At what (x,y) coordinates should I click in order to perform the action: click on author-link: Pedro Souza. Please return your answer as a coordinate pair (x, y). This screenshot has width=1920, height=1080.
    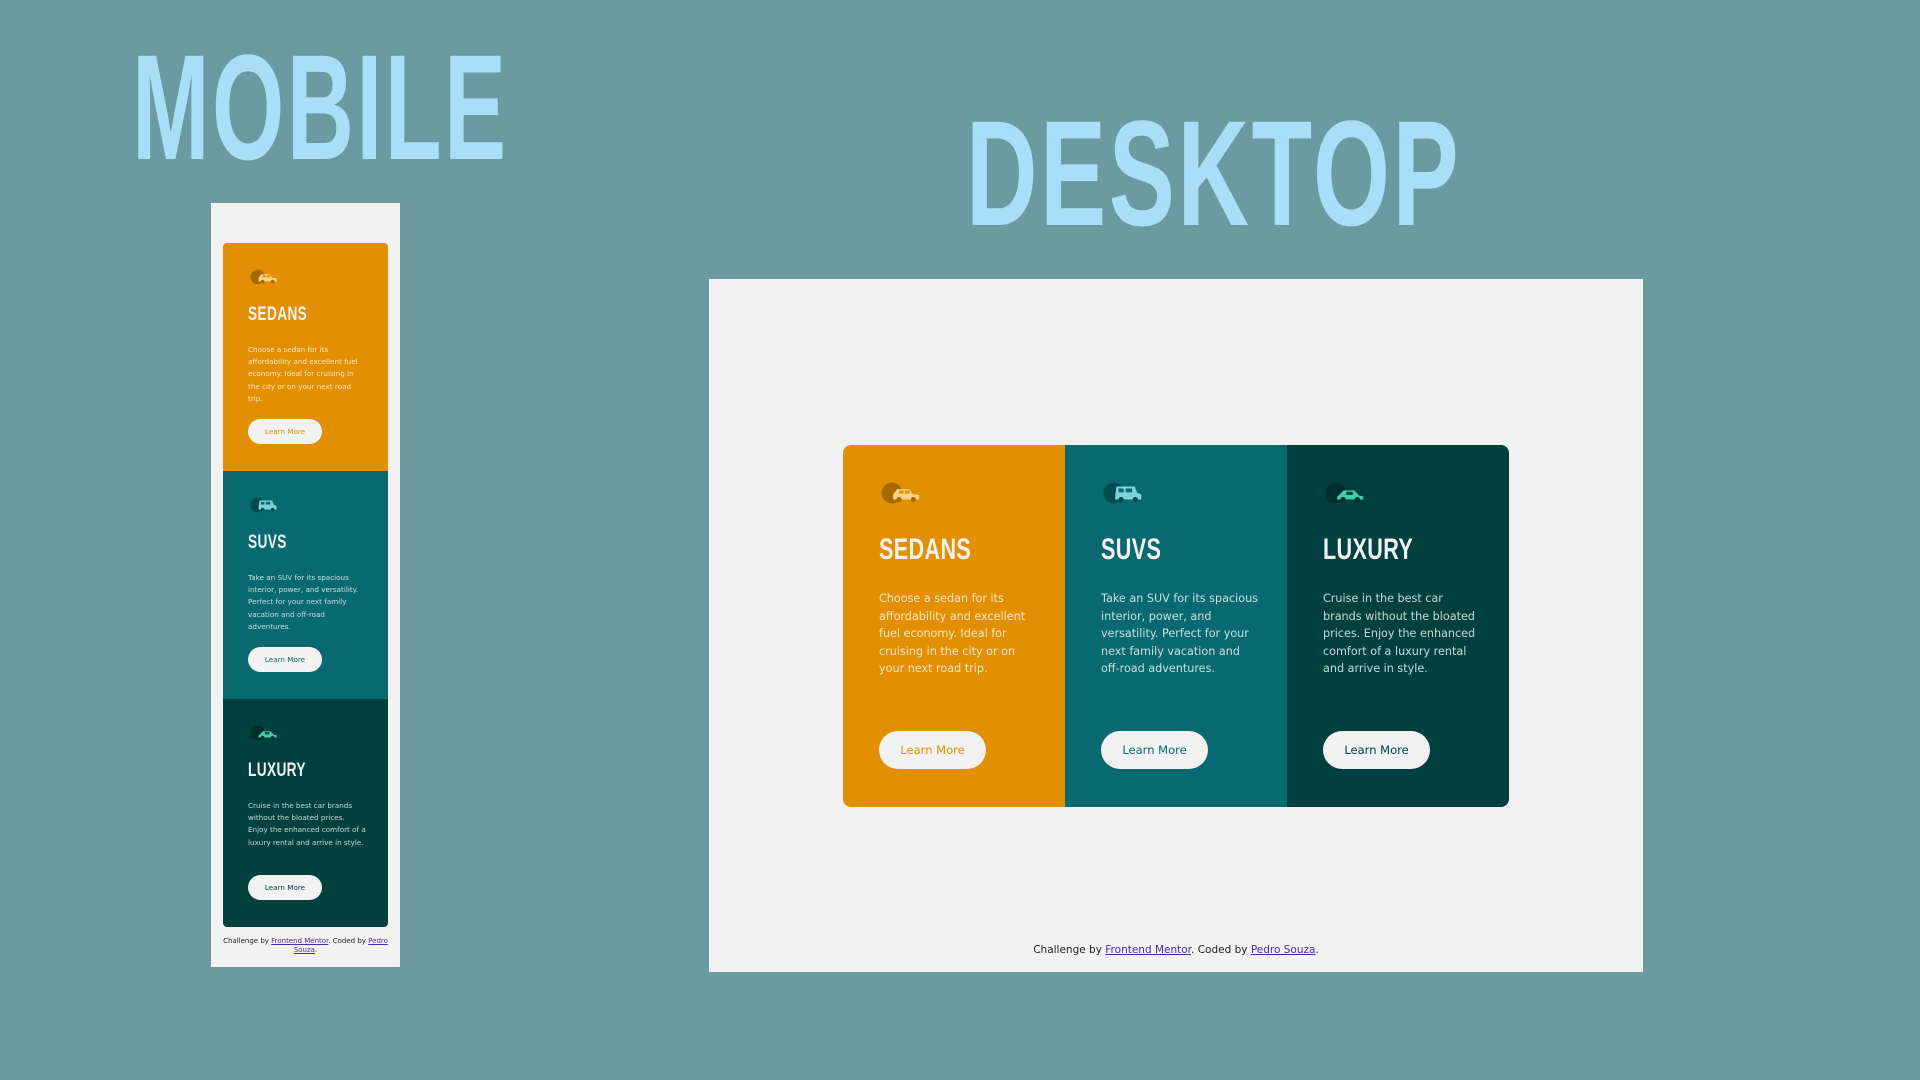
    Looking at the image, I should click on (1283, 950).